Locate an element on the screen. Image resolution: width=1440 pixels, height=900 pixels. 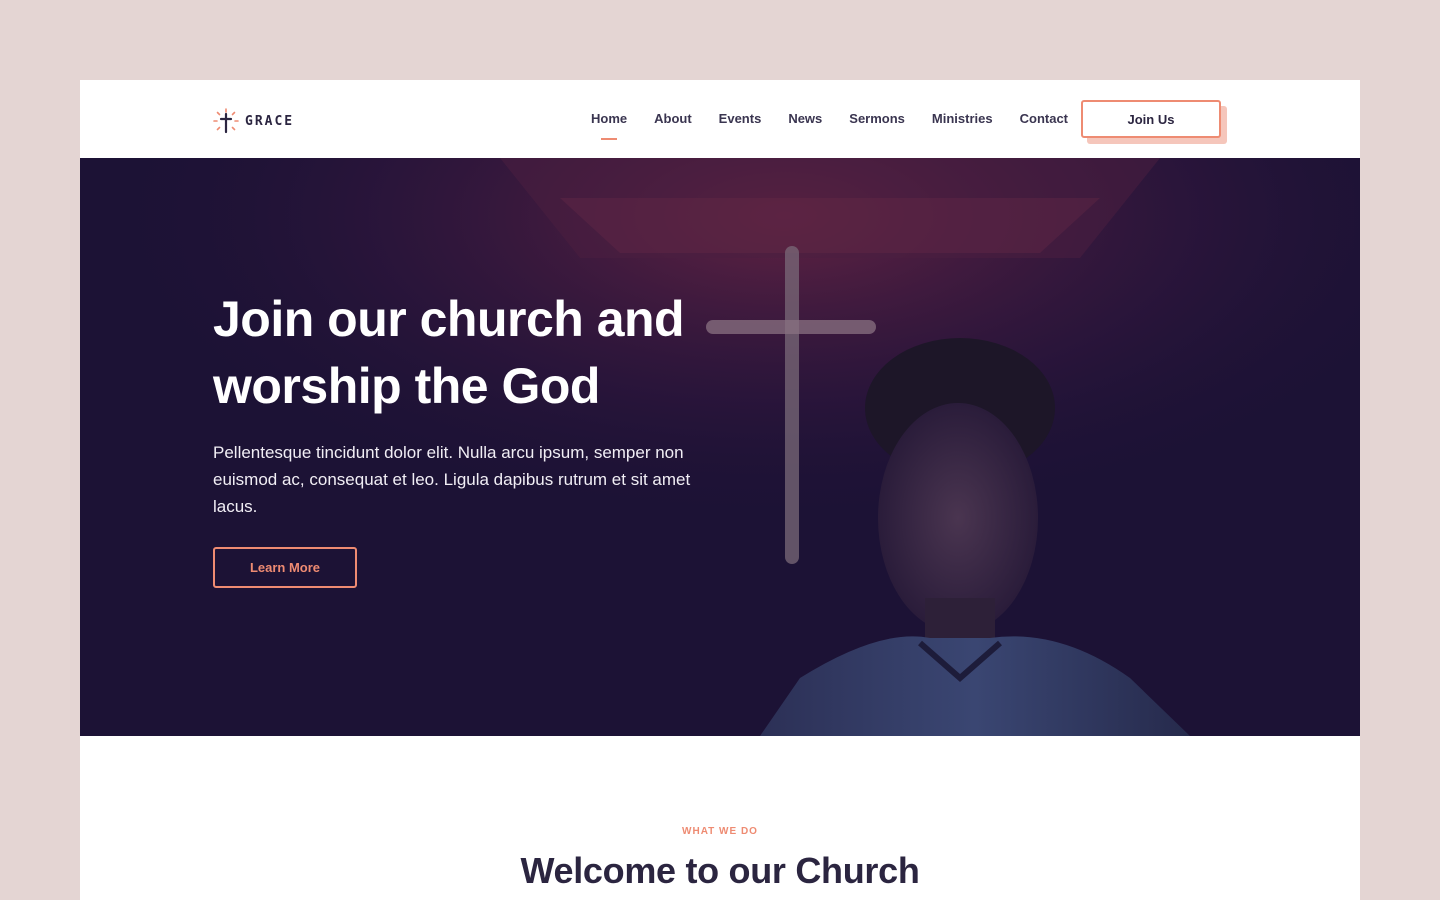
logo: GRACE is located at coordinates (253, 121).